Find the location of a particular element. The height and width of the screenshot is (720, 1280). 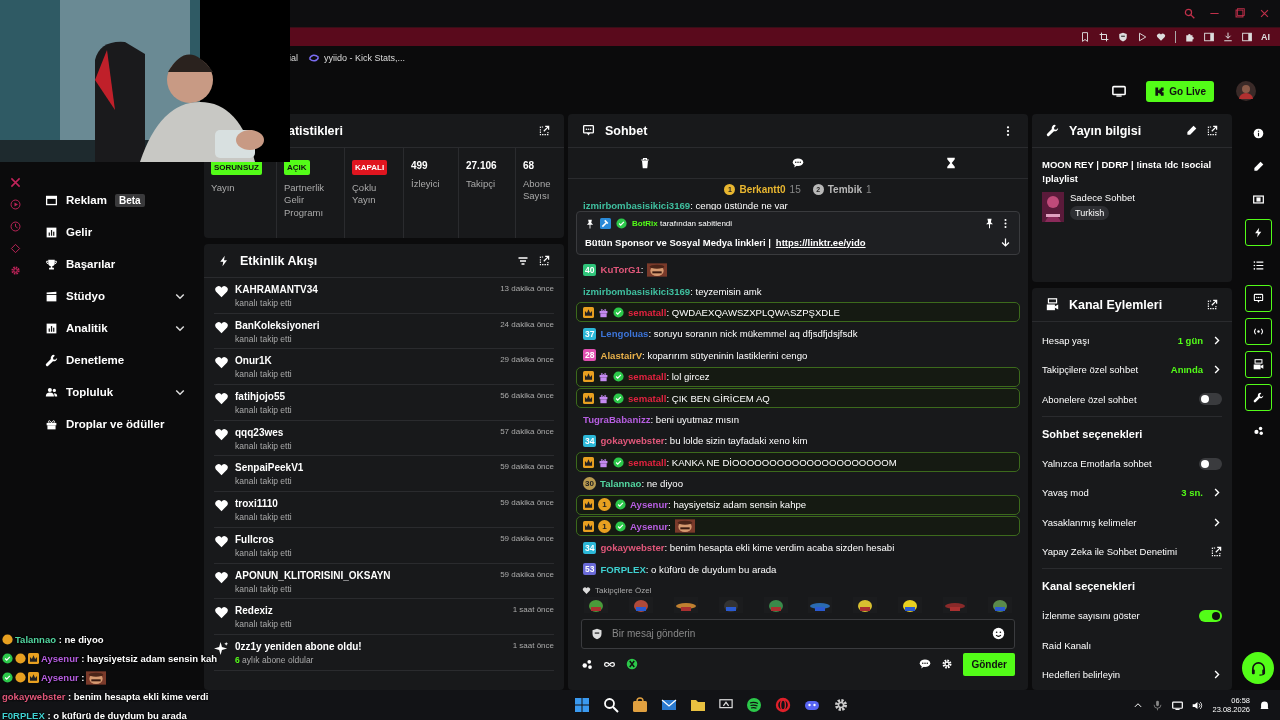

sidebar-item: Reklam Beta is located at coordinates (115, 200).